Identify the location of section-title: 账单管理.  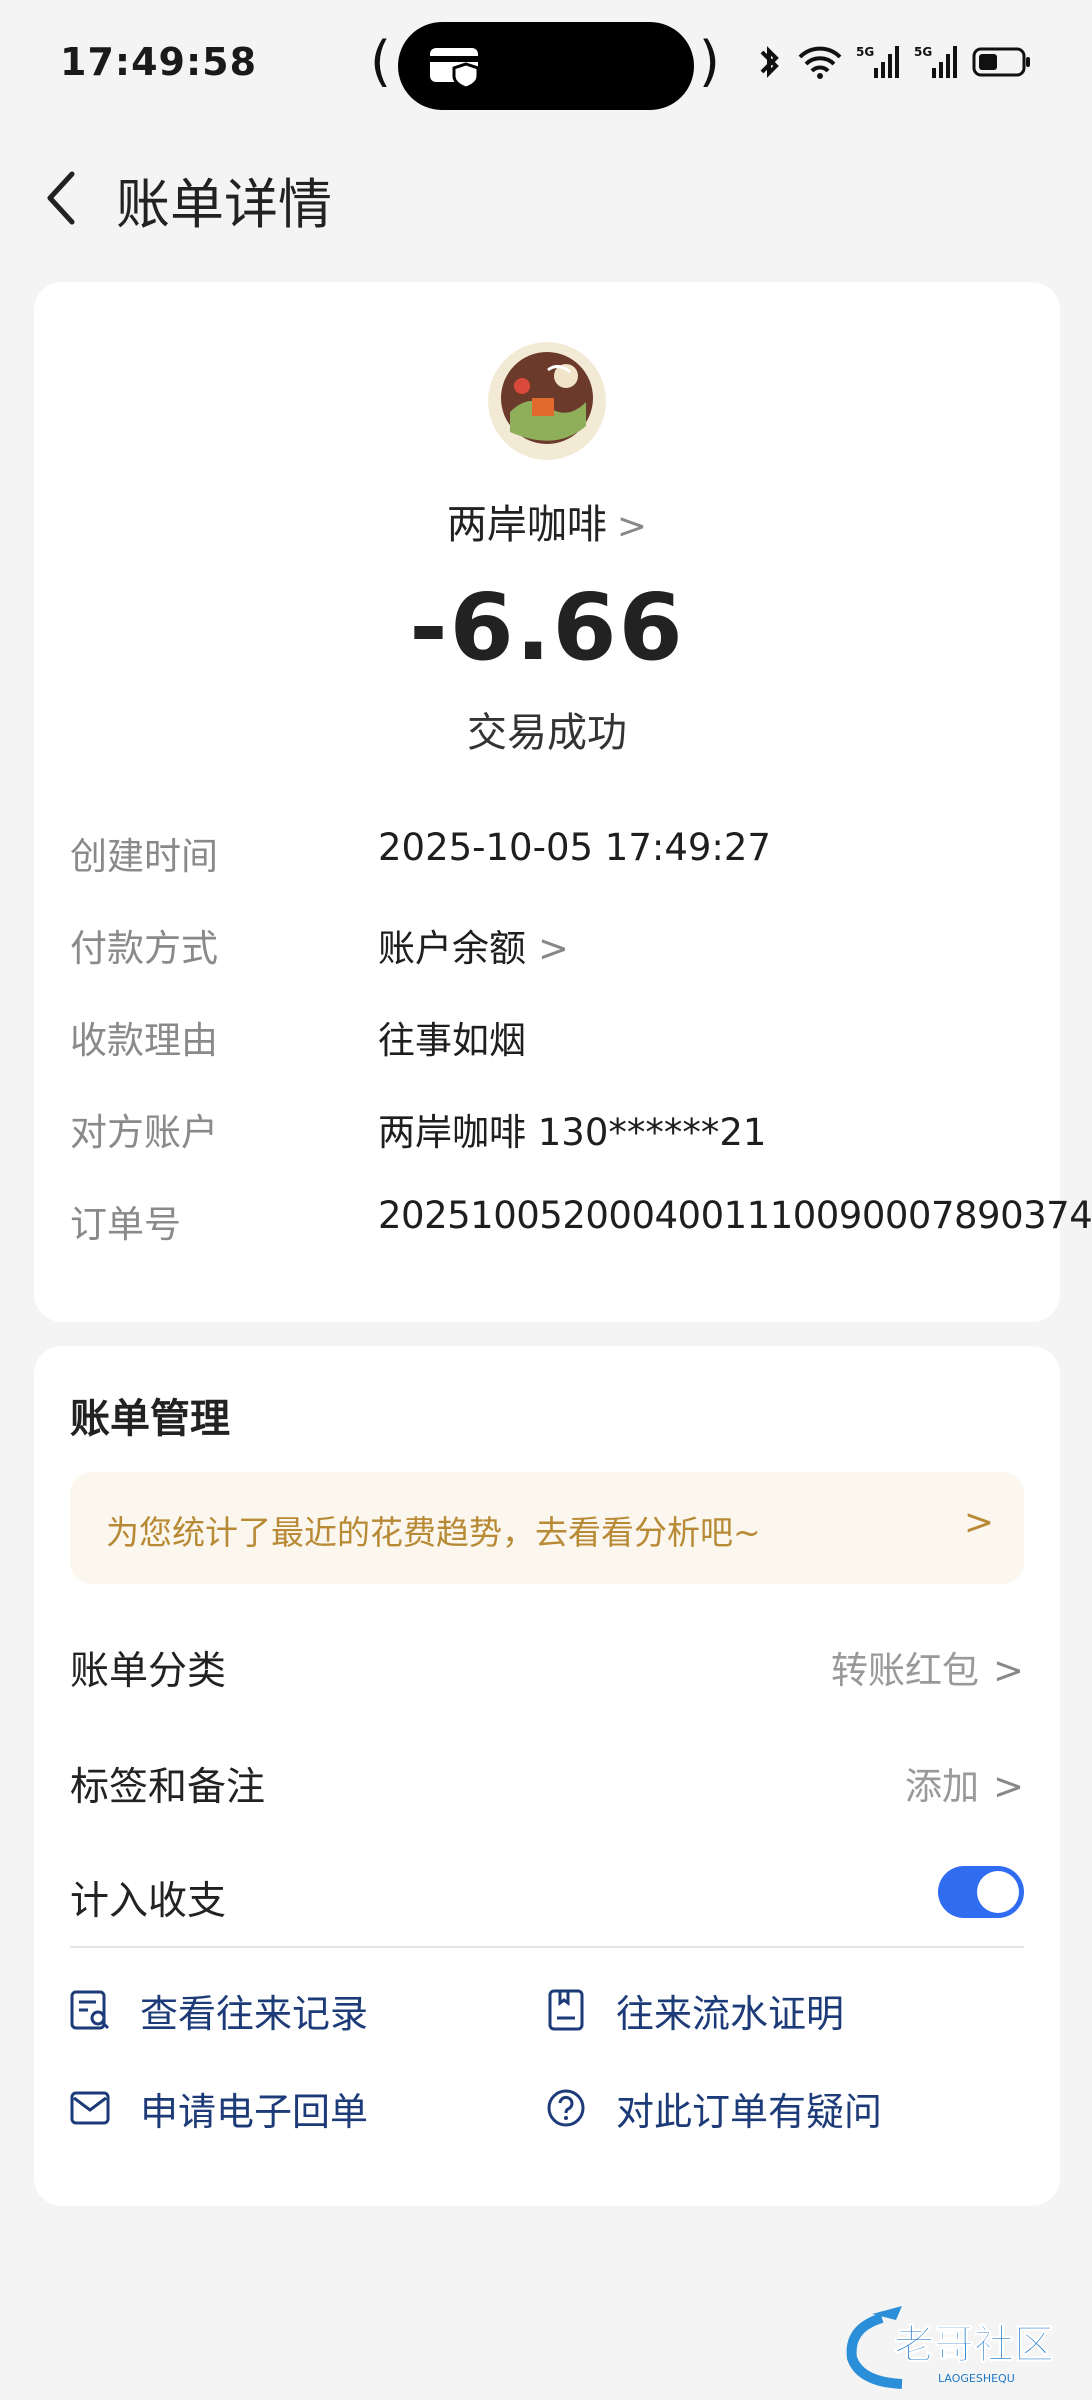
(150, 1419).